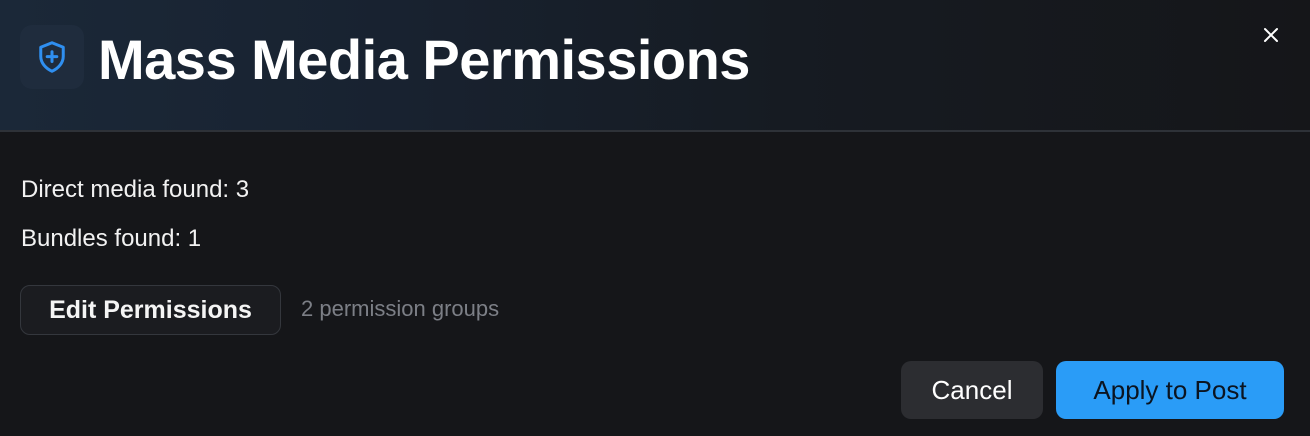 Image resolution: width=1310 pixels, height=436 pixels. What do you see at coordinates (424, 59) in the screenshot?
I see `dialog-title: Mass Media Permissions` at bounding box center [424, 59].